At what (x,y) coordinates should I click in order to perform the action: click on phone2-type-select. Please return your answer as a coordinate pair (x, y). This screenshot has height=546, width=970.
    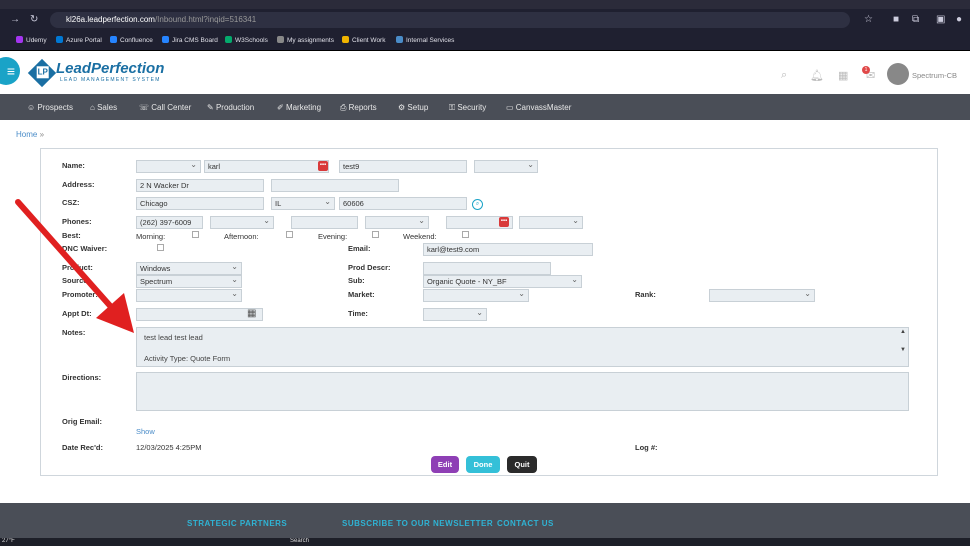
    Looking at the image, I should click on (397, 222).